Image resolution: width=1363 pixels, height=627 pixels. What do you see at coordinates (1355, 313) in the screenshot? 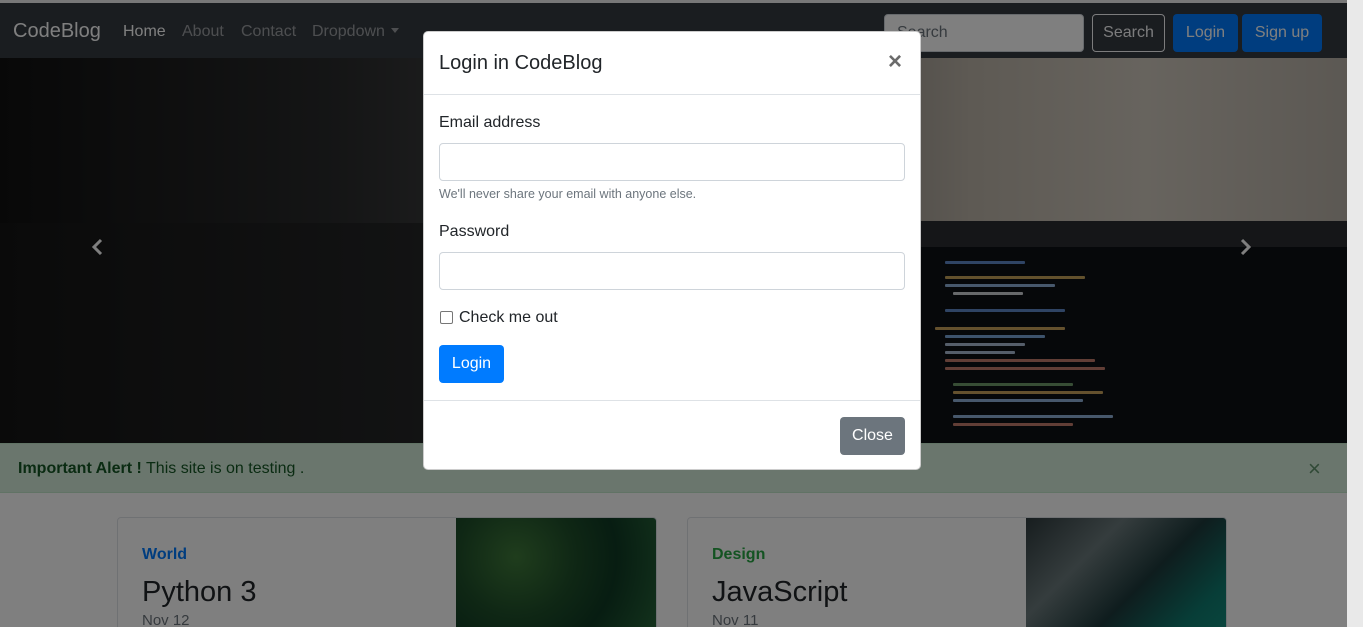
I see `page-scrollbar` at bounding box center [1355, 313].